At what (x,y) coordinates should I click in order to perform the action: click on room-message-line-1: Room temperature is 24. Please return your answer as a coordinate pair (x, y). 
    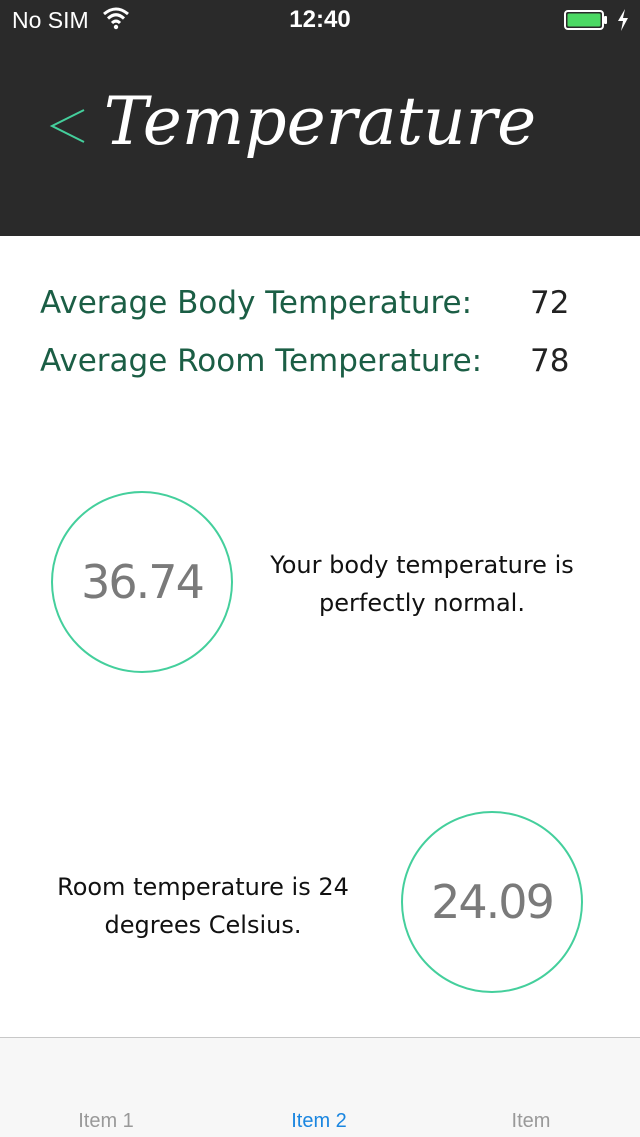
    Looking at the image, I should click on (203, 887).